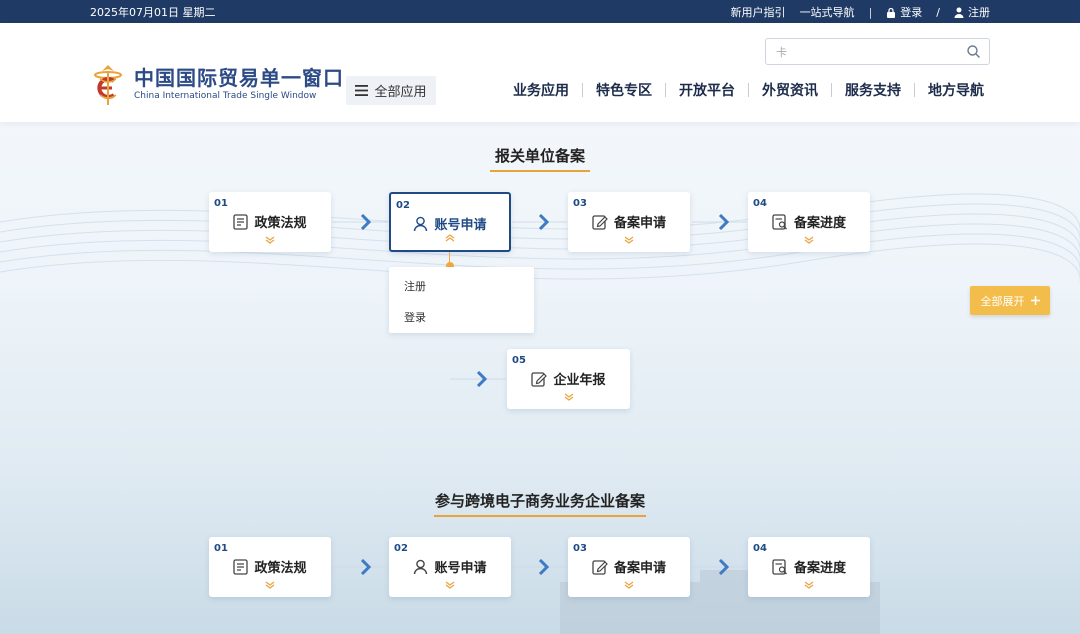 This screenshot has height=634, width=1080. Describe the element at coordinates (568, 379) in the screenshot. I see `step-card-annual-report: 05 企业年报` at that location.